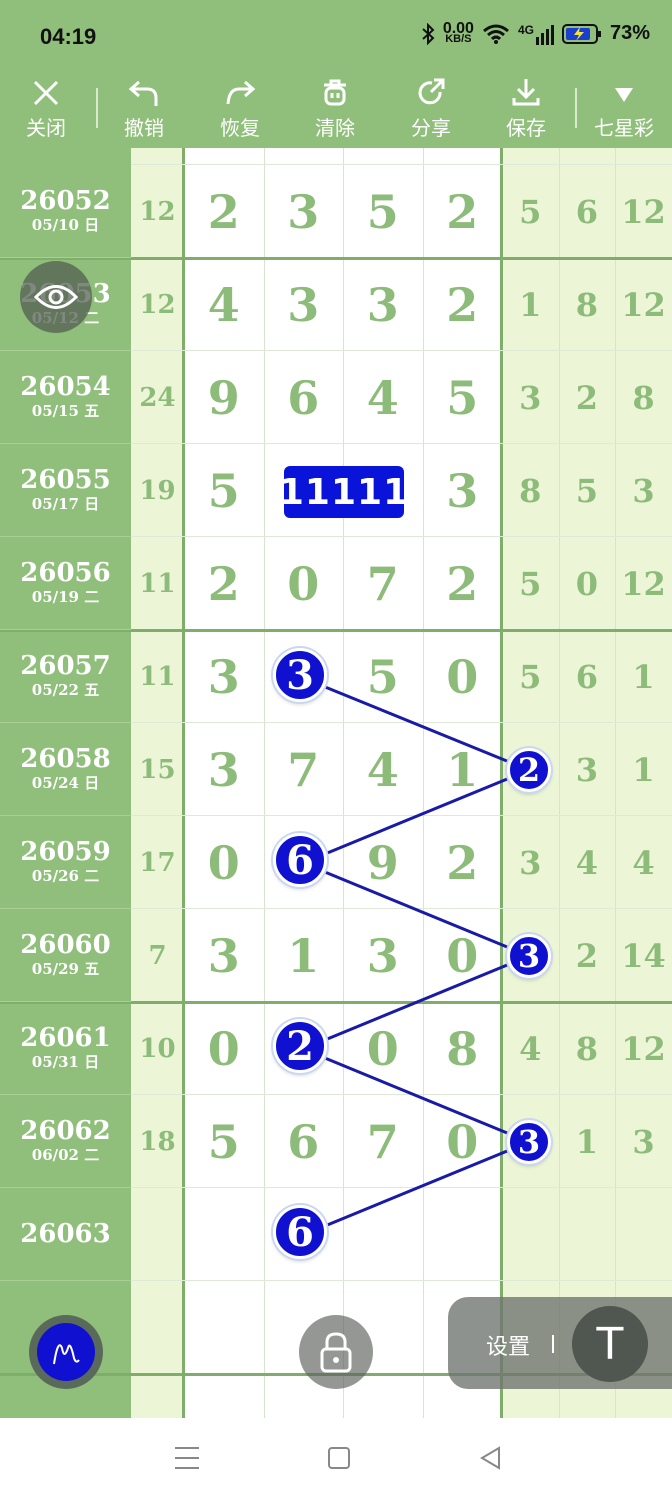  I want to click on scribble-icon, so click(66, 1354).